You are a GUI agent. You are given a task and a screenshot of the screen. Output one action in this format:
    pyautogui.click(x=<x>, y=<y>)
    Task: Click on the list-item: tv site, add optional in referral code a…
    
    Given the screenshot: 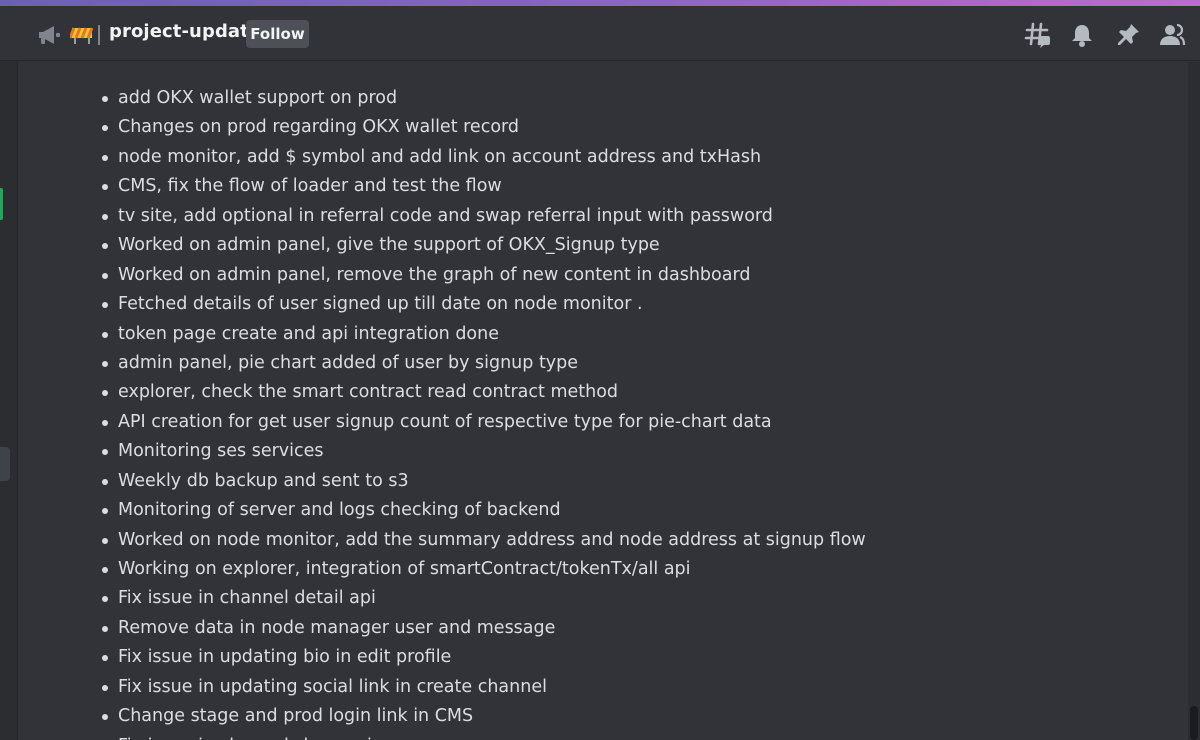 What is the action you would take?
    pyautogui.click(x=484, y=216)
    